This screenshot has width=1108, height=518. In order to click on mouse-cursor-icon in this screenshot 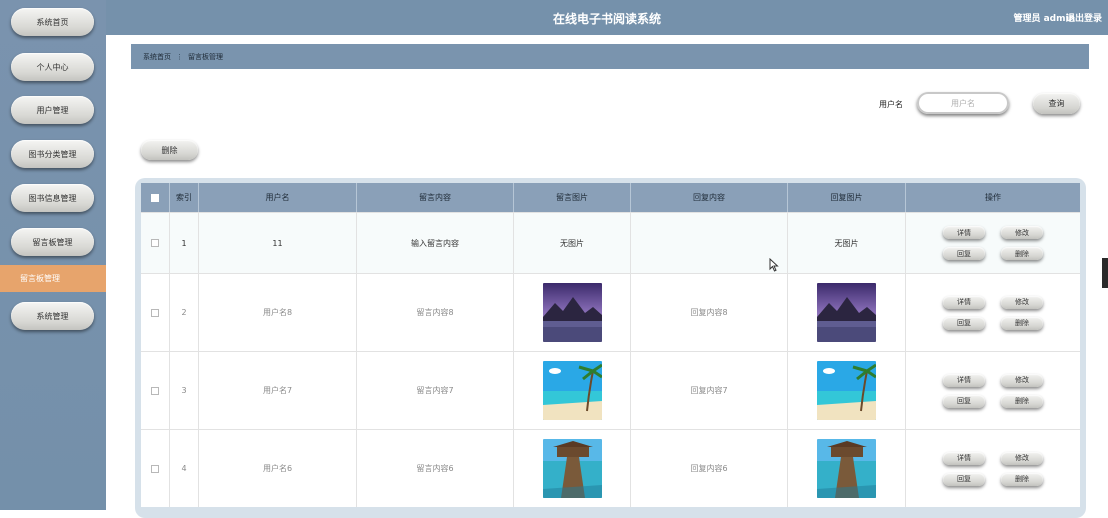, I will do `click(774, 265)`.